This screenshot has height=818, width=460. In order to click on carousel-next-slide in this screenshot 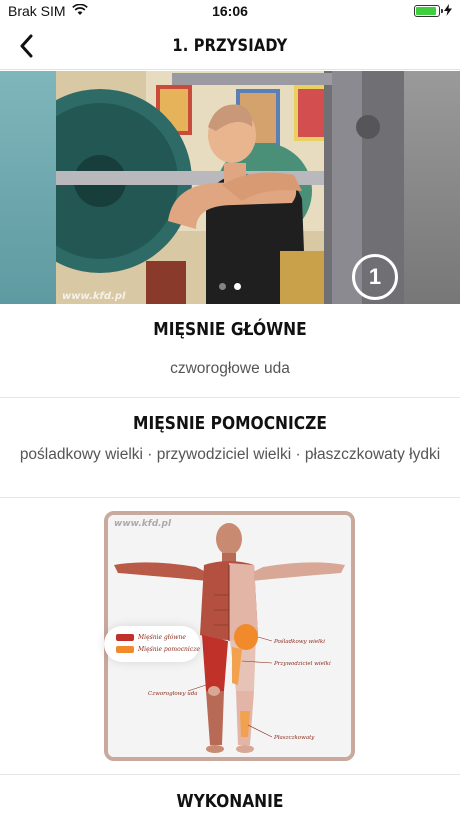, I will do `click(432, 187)`.